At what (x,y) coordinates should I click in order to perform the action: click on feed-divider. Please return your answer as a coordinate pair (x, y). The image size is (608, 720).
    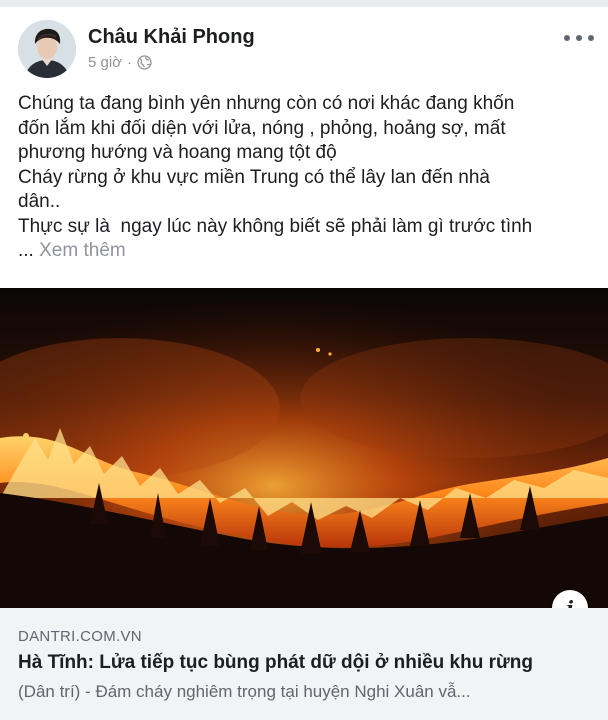
    Looking at the image, I should click on (304, 3).